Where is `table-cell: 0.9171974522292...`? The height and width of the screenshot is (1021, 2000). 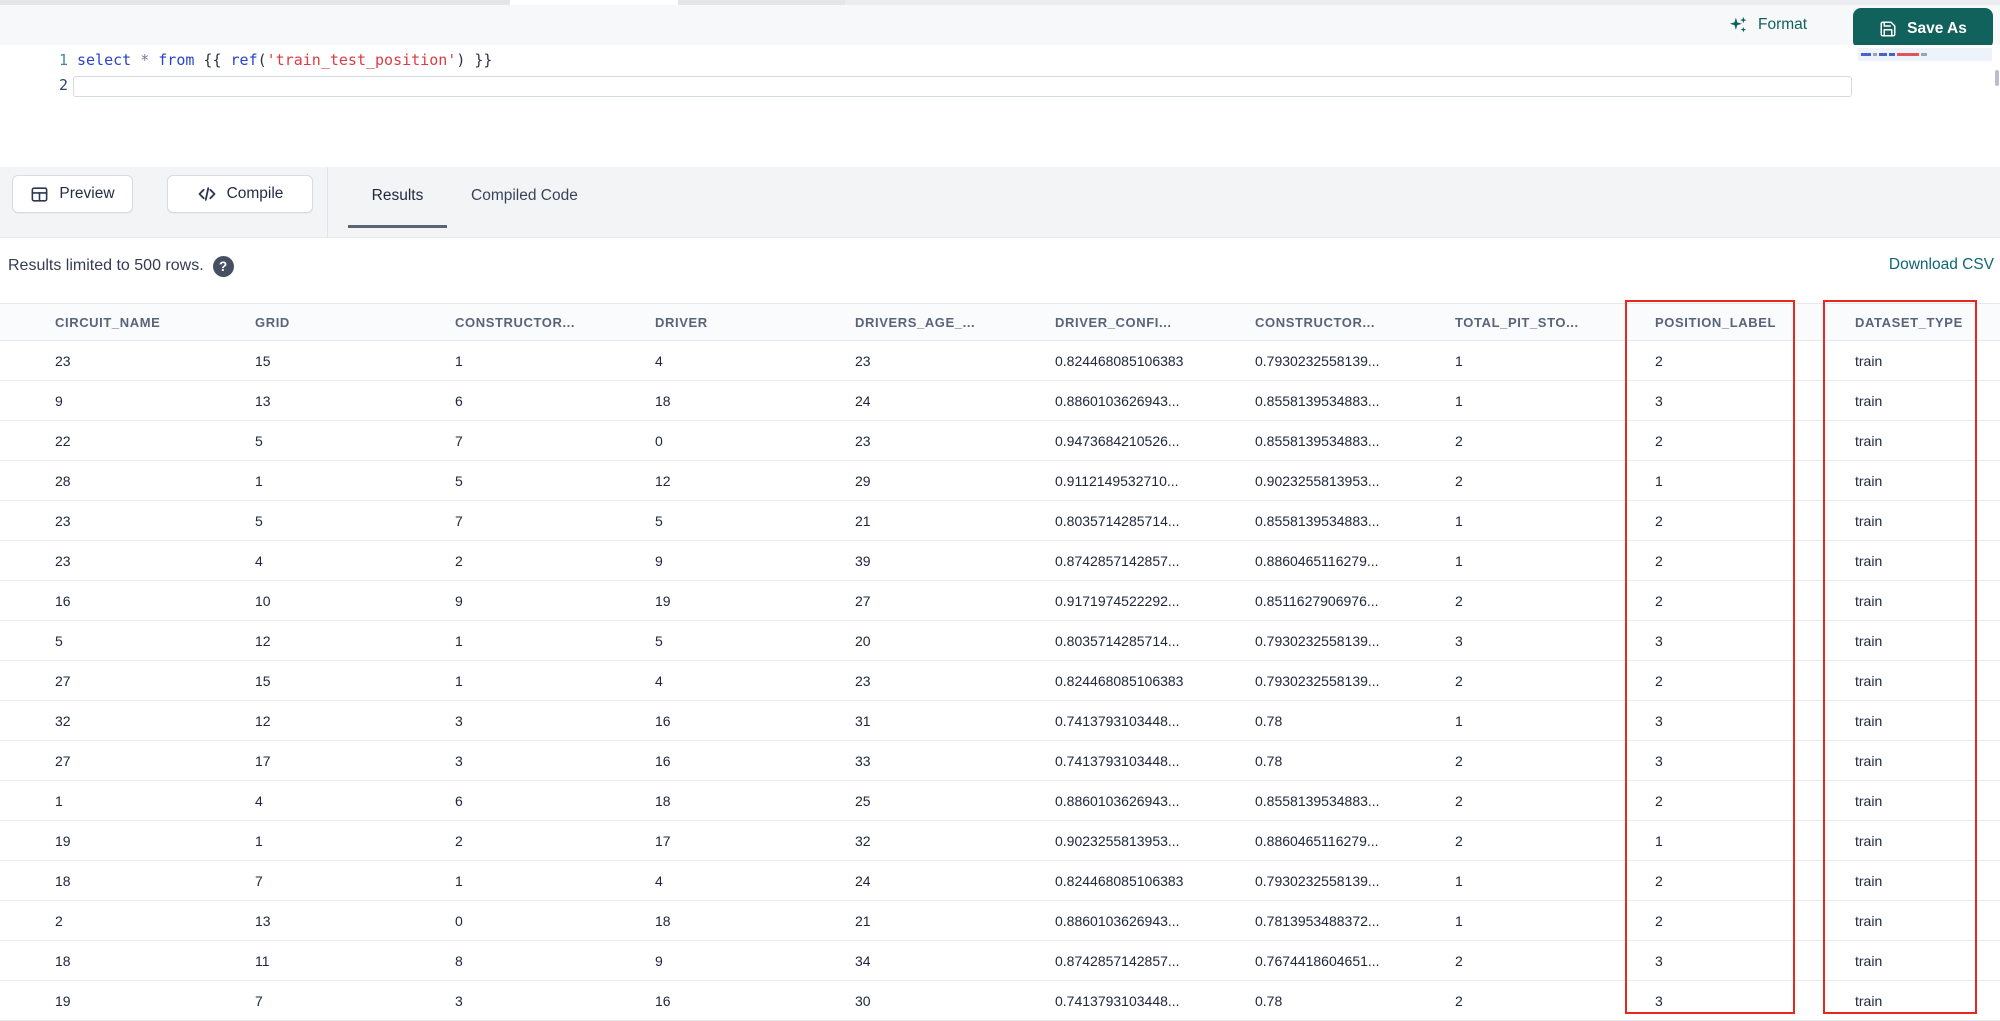
table-cell: 0.9171974522292... is located at coordinates (1100, 600).